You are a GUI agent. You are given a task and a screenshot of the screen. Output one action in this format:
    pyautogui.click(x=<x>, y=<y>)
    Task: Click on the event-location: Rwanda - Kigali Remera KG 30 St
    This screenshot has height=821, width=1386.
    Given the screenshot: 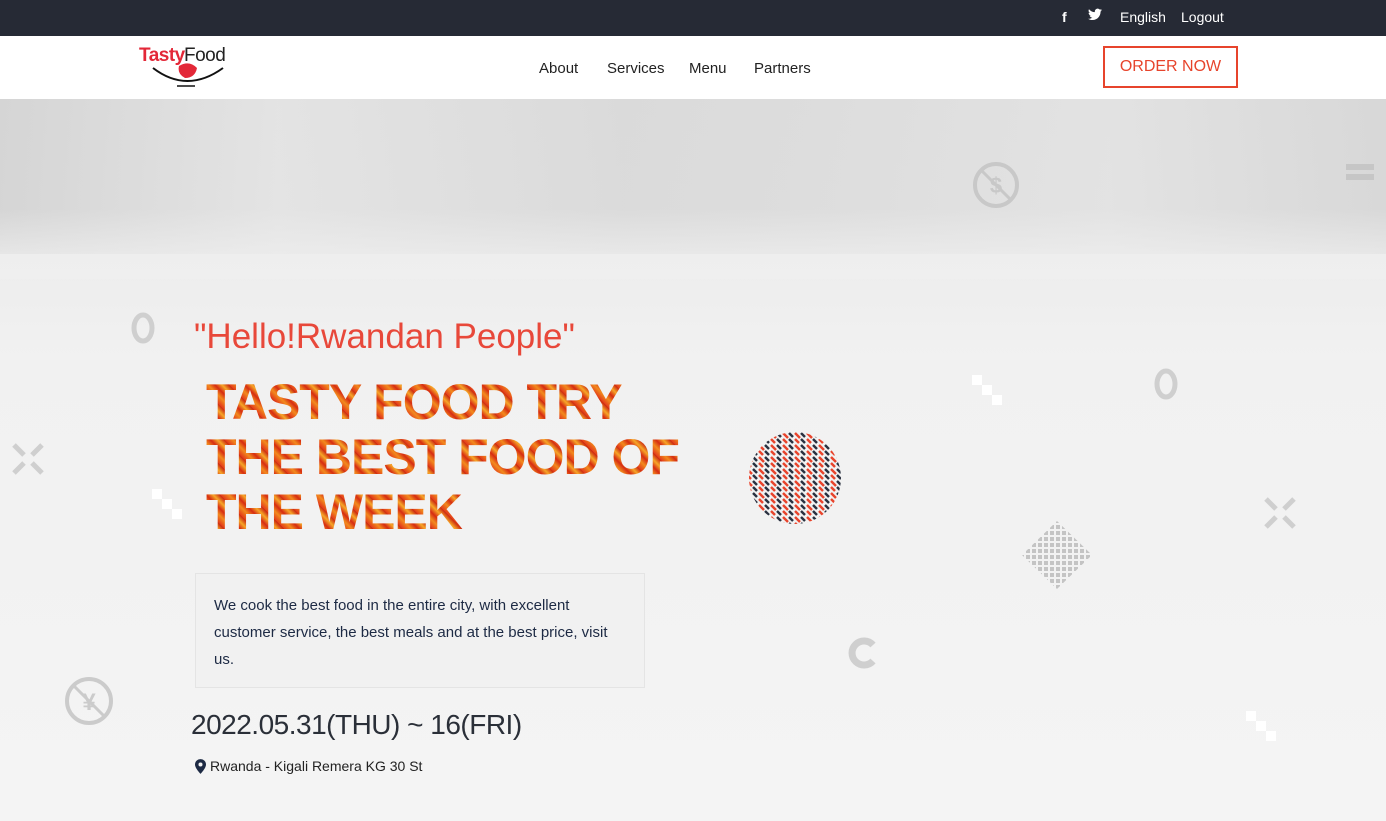 What is the action you would take?
    pyautogui.click(x=308, y=766)
    